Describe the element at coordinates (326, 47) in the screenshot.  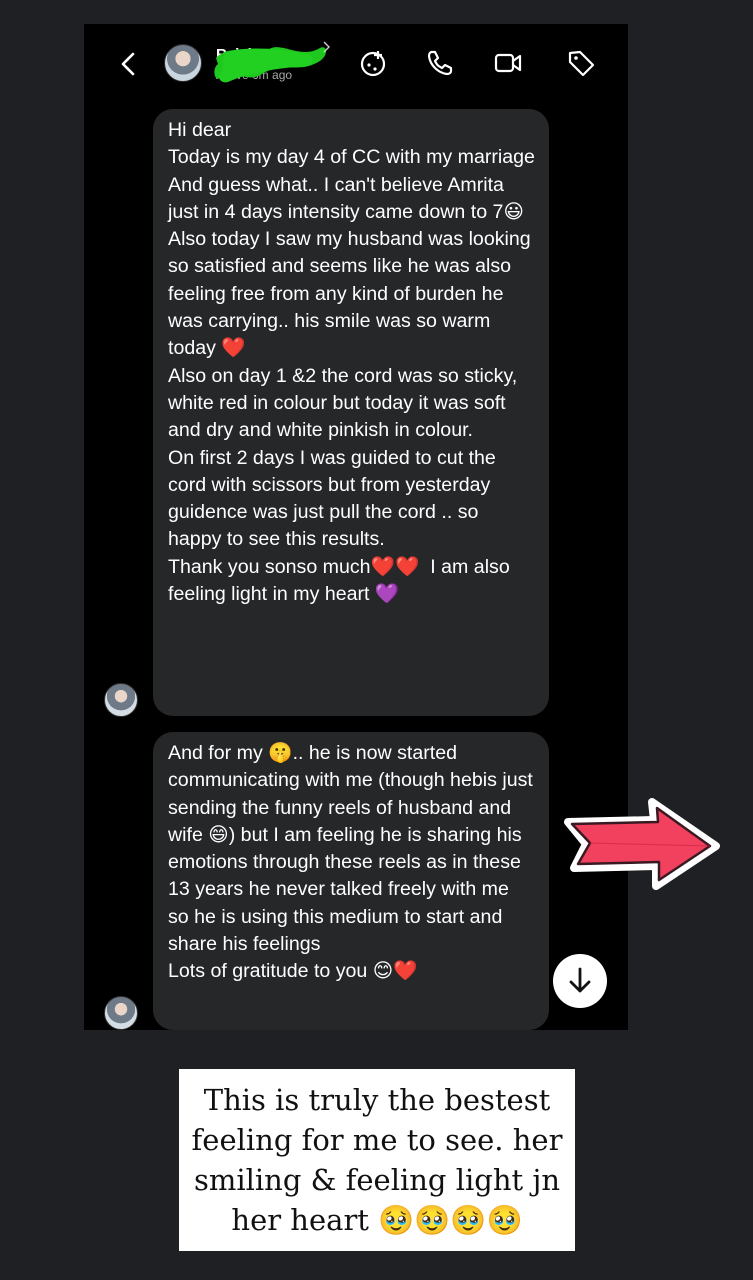
I see `chevron-right-icon` at that location.